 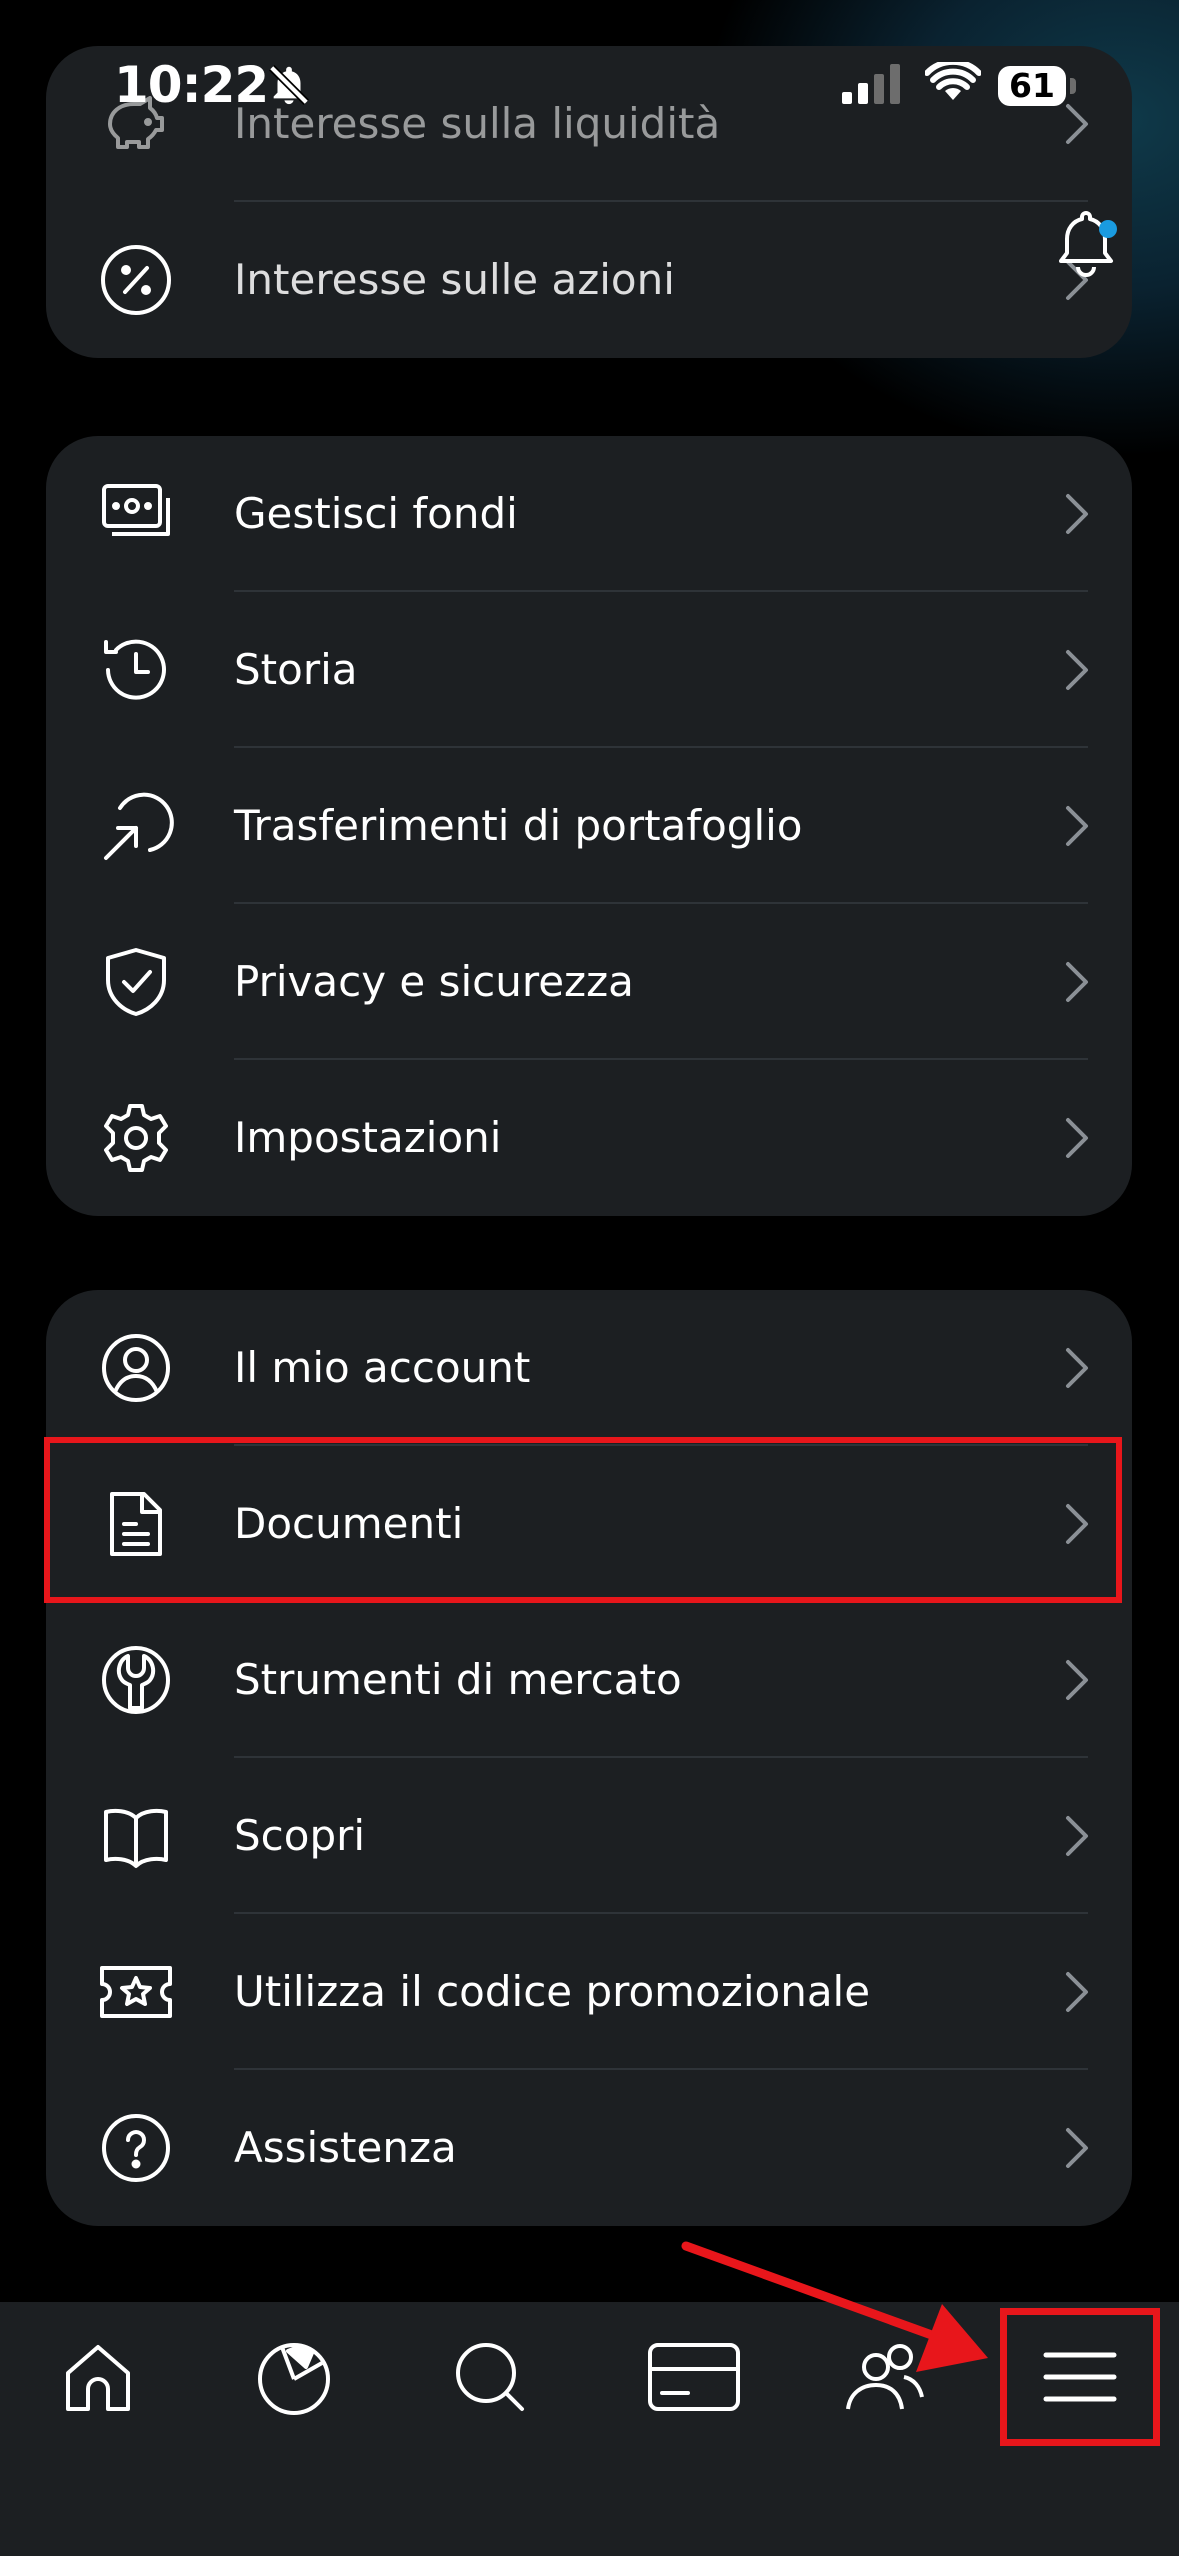 I want to click on menu-item-label: Assistenza, so click(x=345, y=2147).